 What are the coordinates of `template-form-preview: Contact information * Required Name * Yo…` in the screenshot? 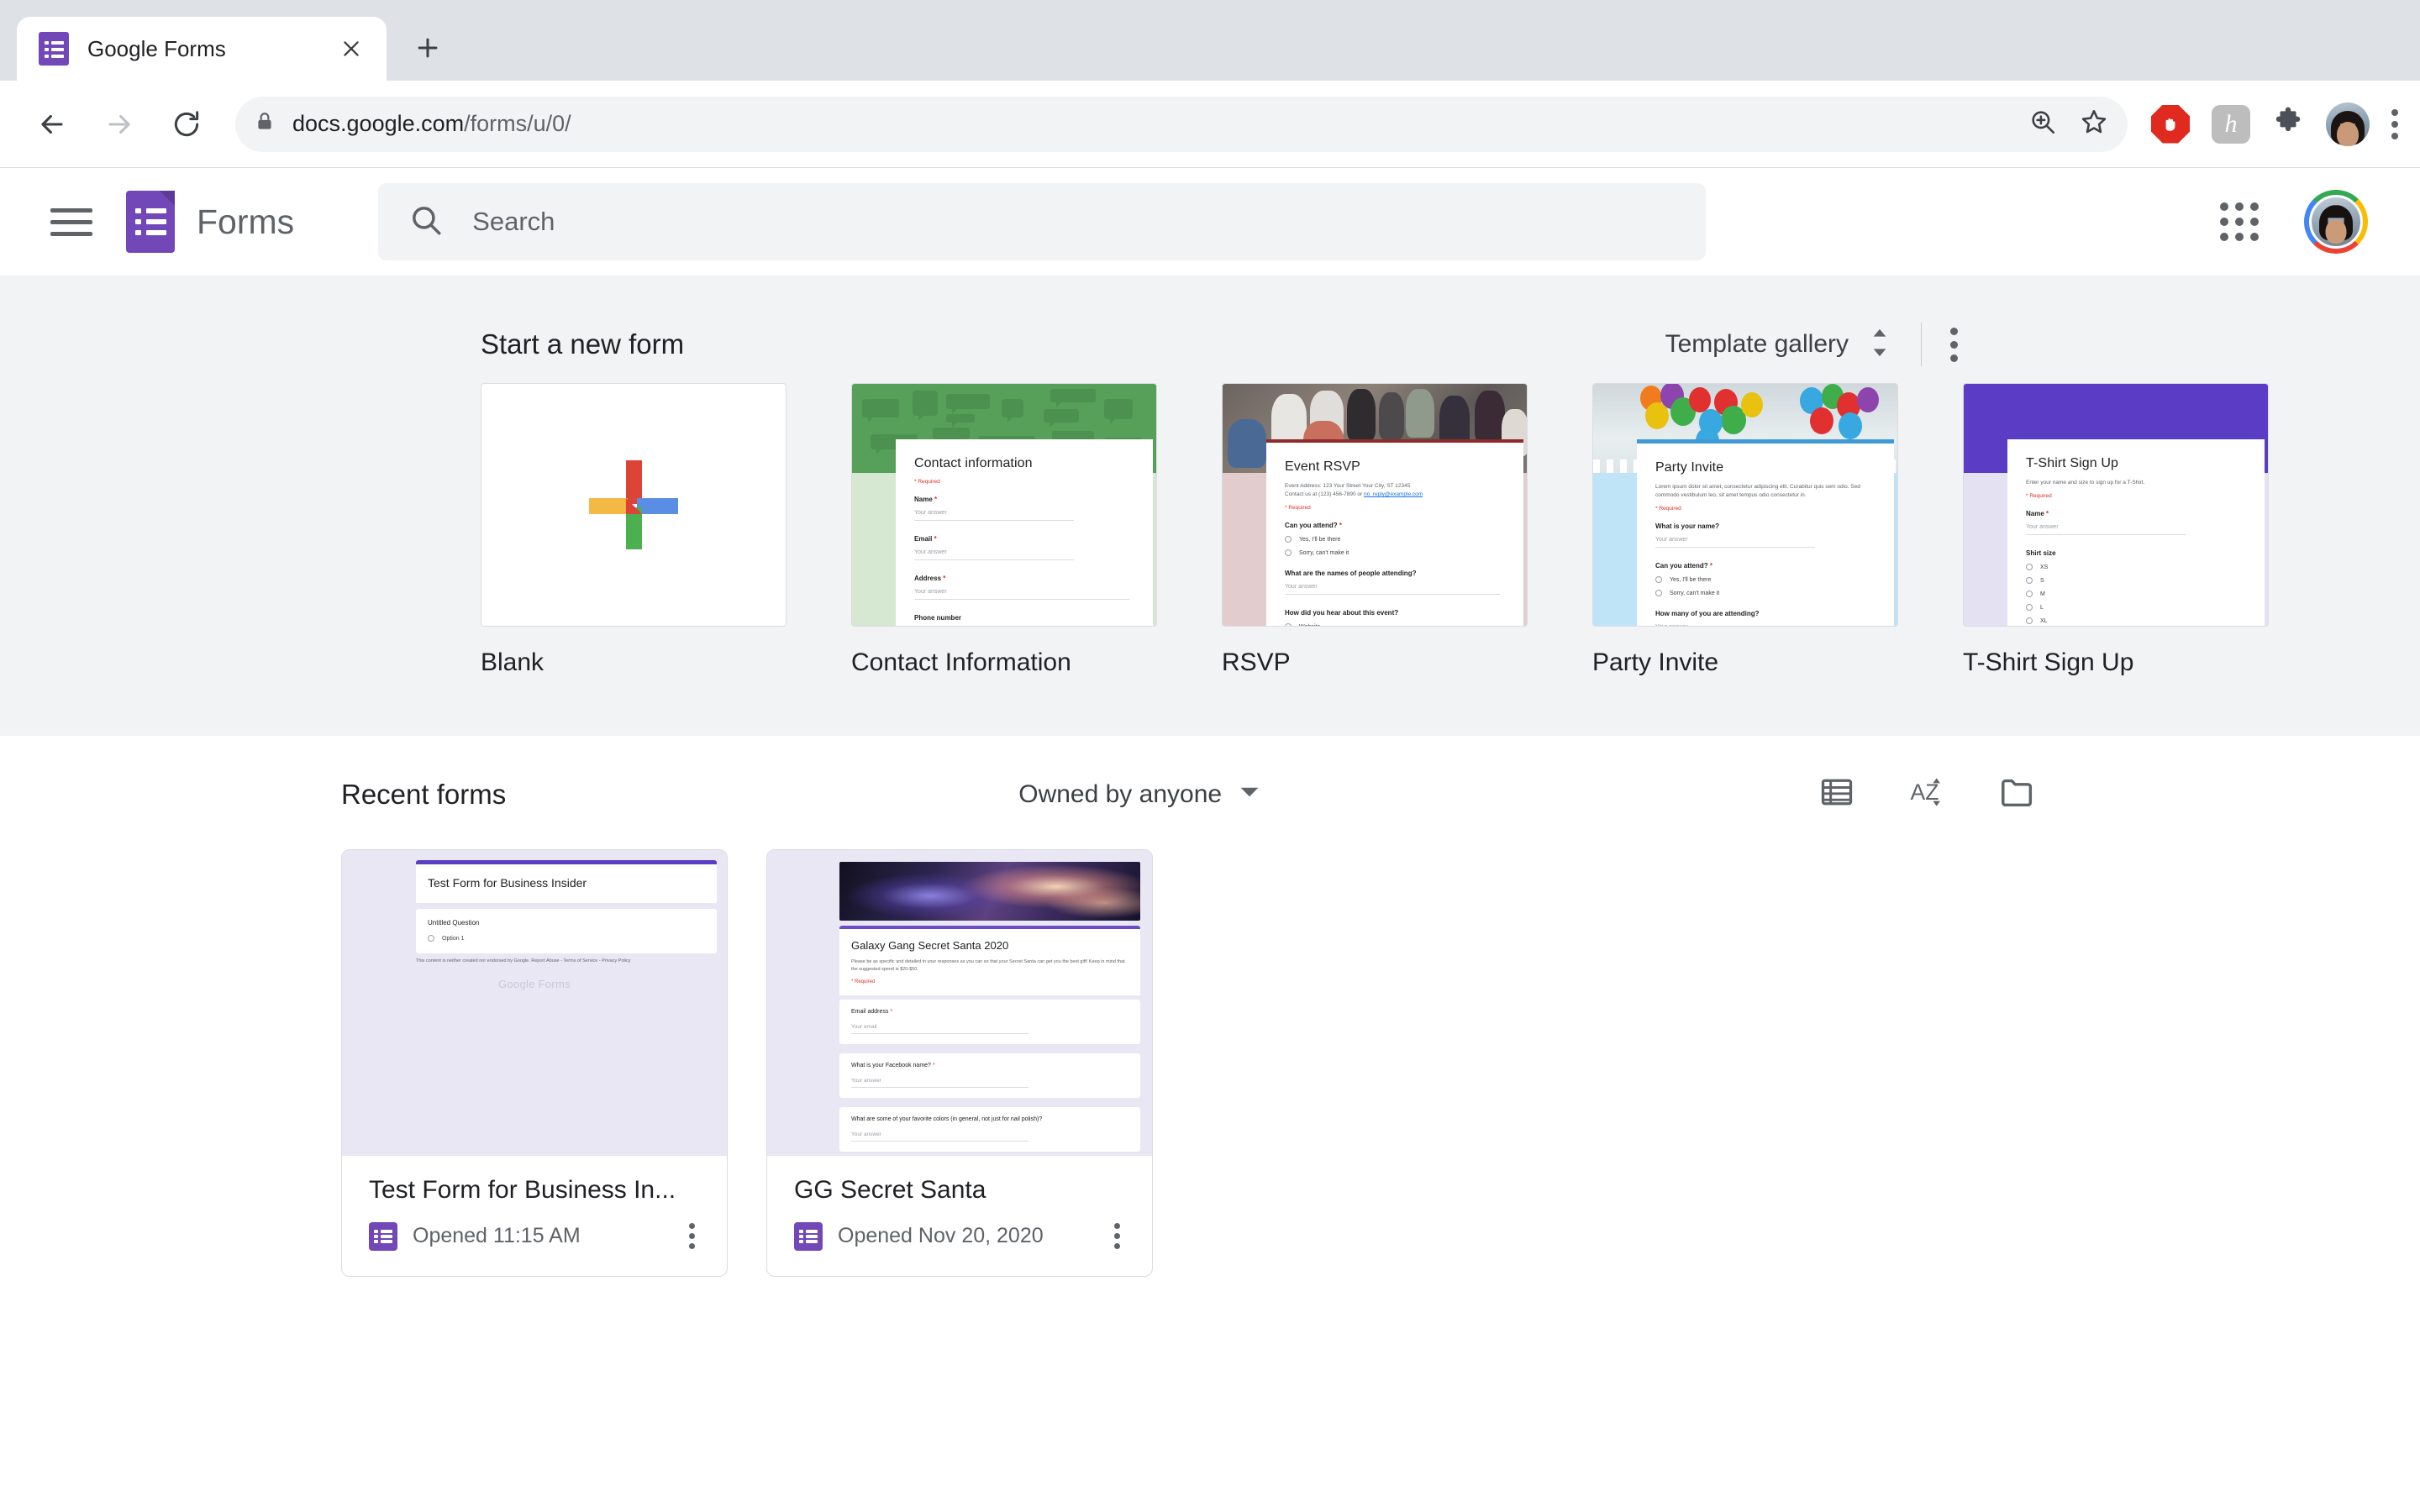 It's located at (1024, 532).